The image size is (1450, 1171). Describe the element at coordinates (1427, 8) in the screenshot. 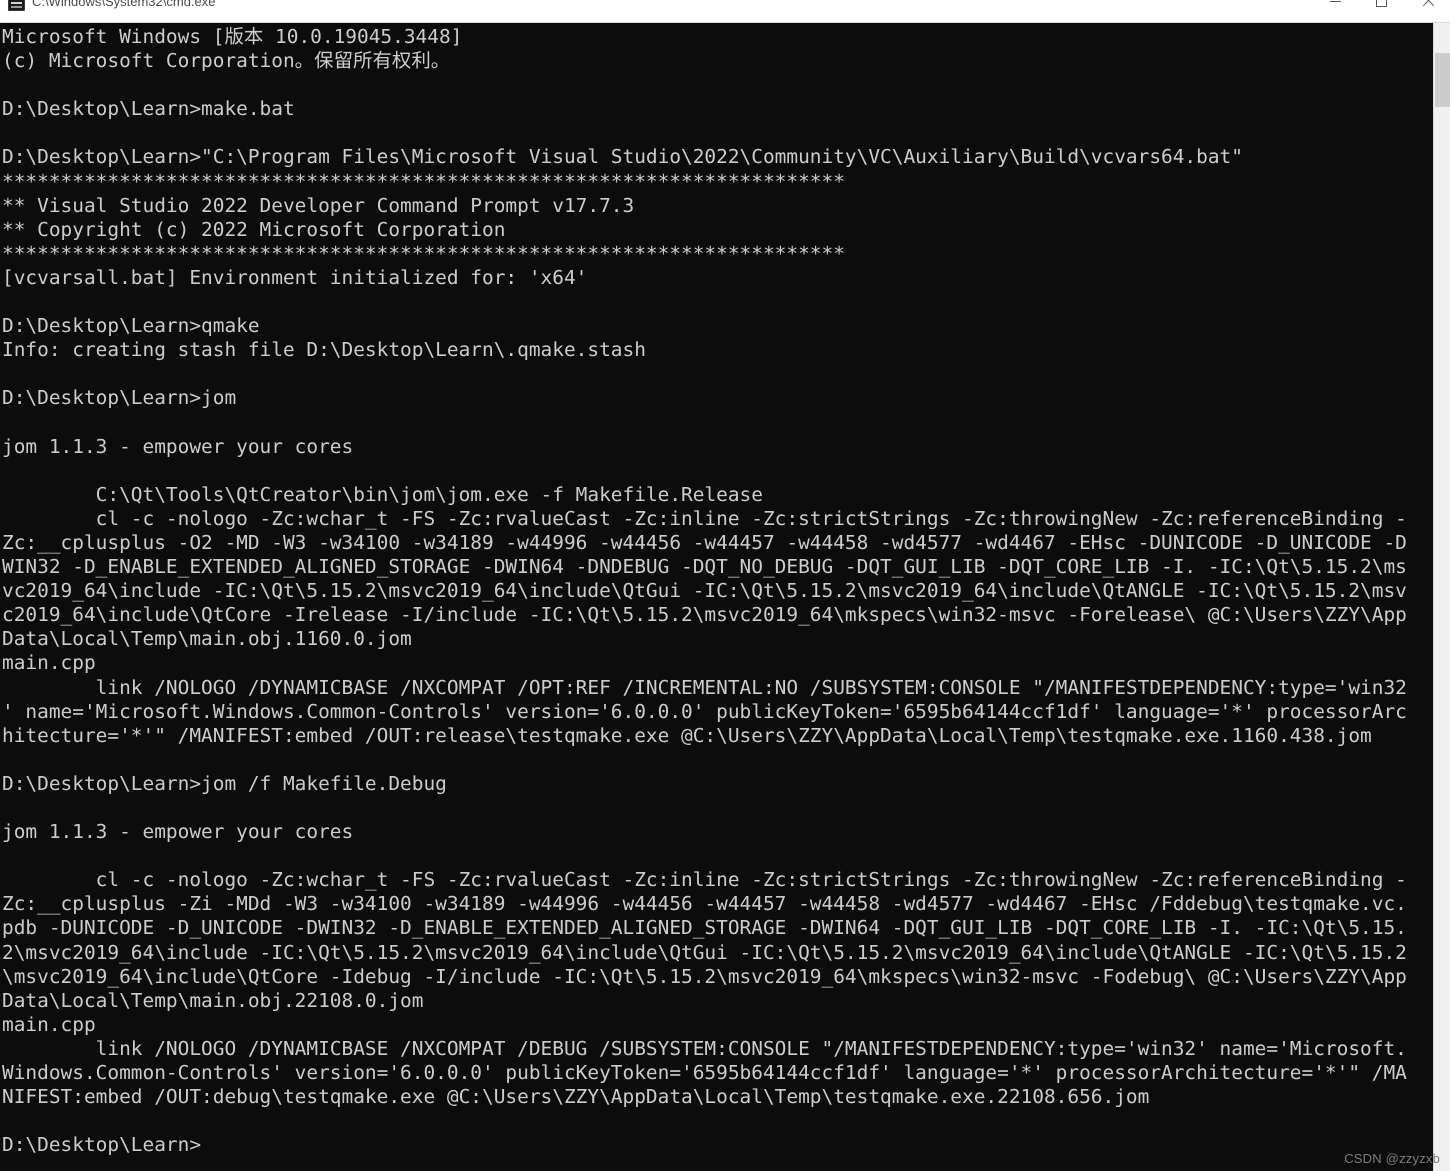

I see `close-button` at that location.